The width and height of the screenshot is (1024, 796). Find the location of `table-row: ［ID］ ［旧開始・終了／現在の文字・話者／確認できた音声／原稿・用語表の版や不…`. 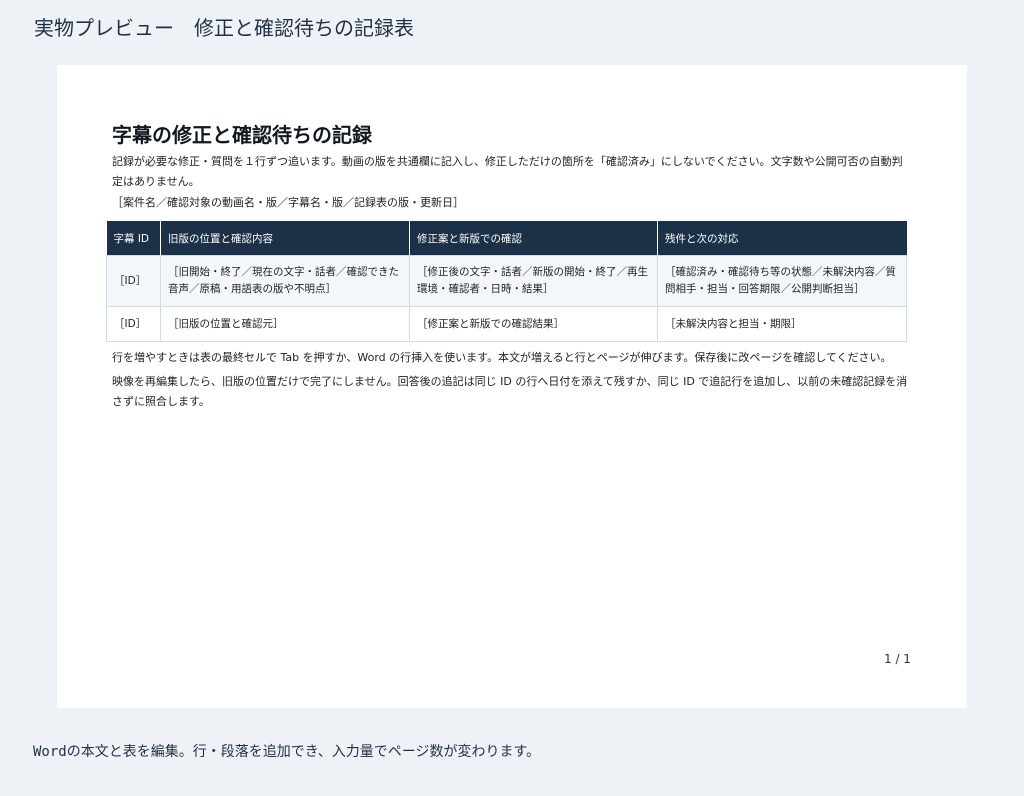

table-row: ［ID］ ［旧開始・終了／現在の文字・話者／確認できた音声／原稿・用語表の版や不… is located at coordinates (506, 281).